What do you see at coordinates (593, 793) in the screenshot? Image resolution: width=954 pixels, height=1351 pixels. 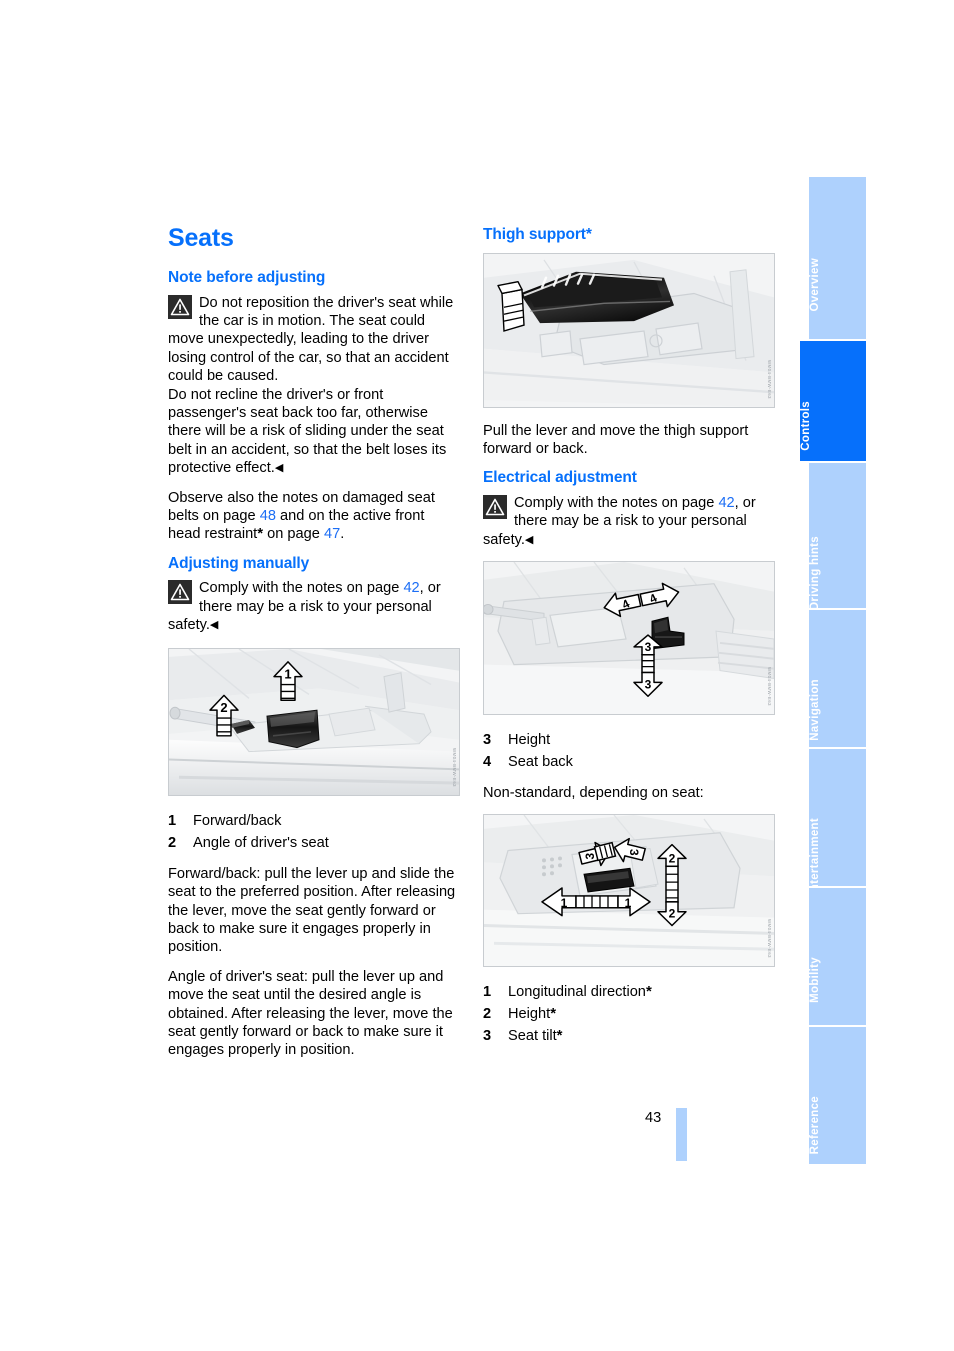 I see `paragraph-nonstandard-note: Non-standard, depending on seat:` at bounding box center [593, 793].